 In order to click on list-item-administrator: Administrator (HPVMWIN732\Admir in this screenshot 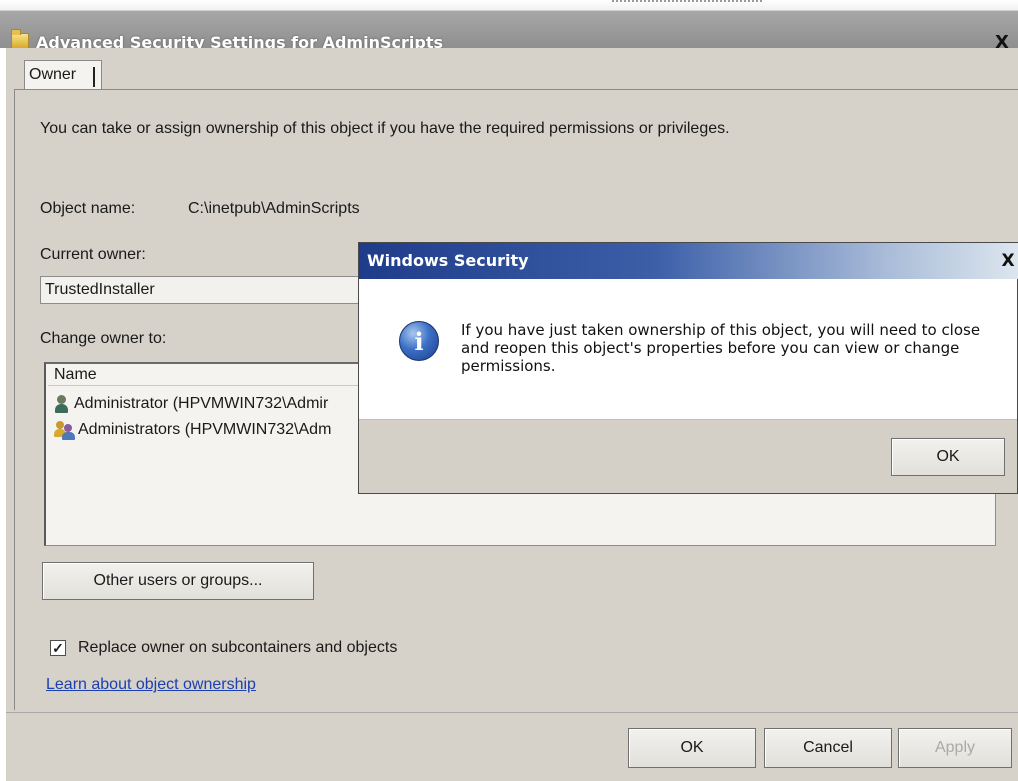, I will do `click(206, 404)`.